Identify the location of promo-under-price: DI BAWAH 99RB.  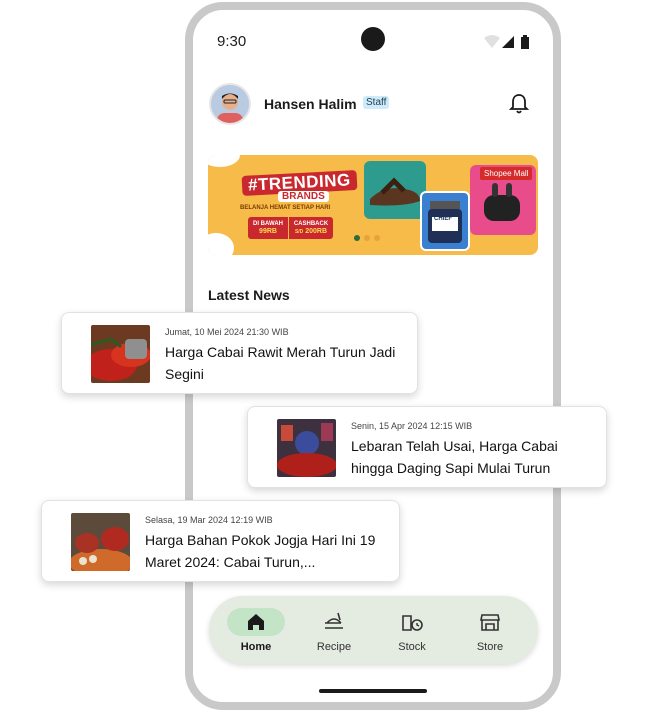
(268, 228).